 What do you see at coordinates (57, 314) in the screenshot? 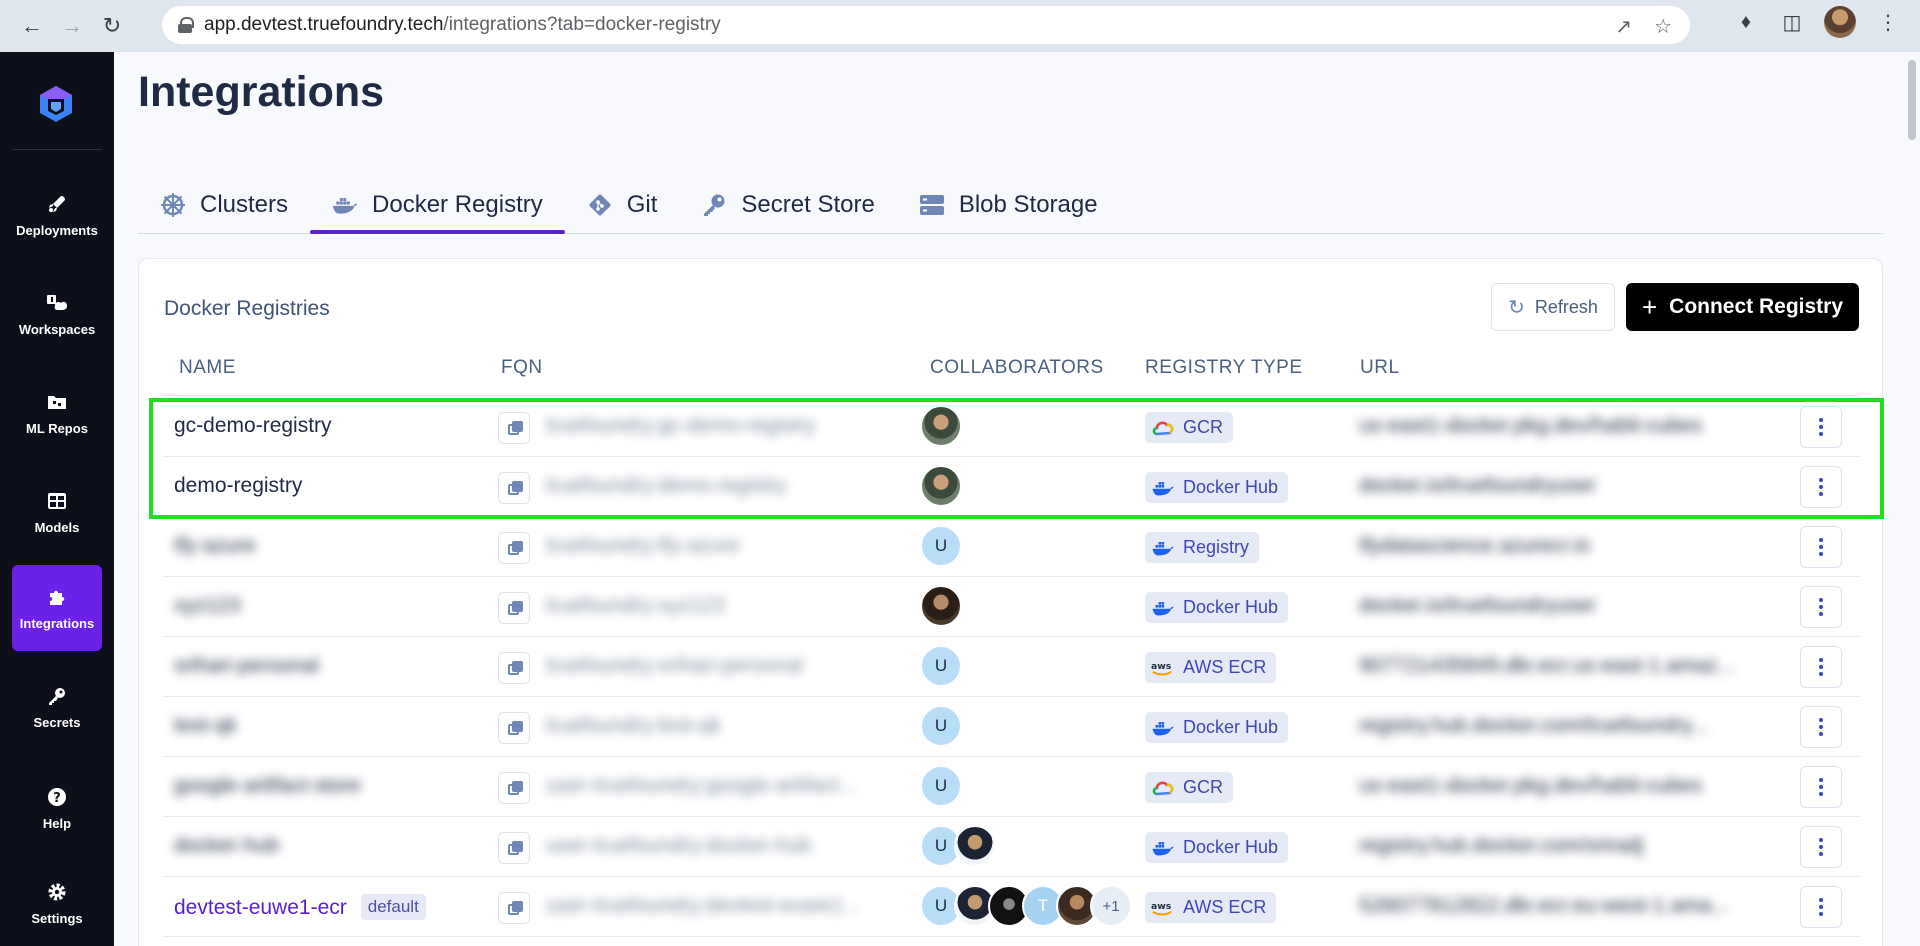
I see `sidebar-item-workspaces: Workspaces` at bounding box center [57, 314].